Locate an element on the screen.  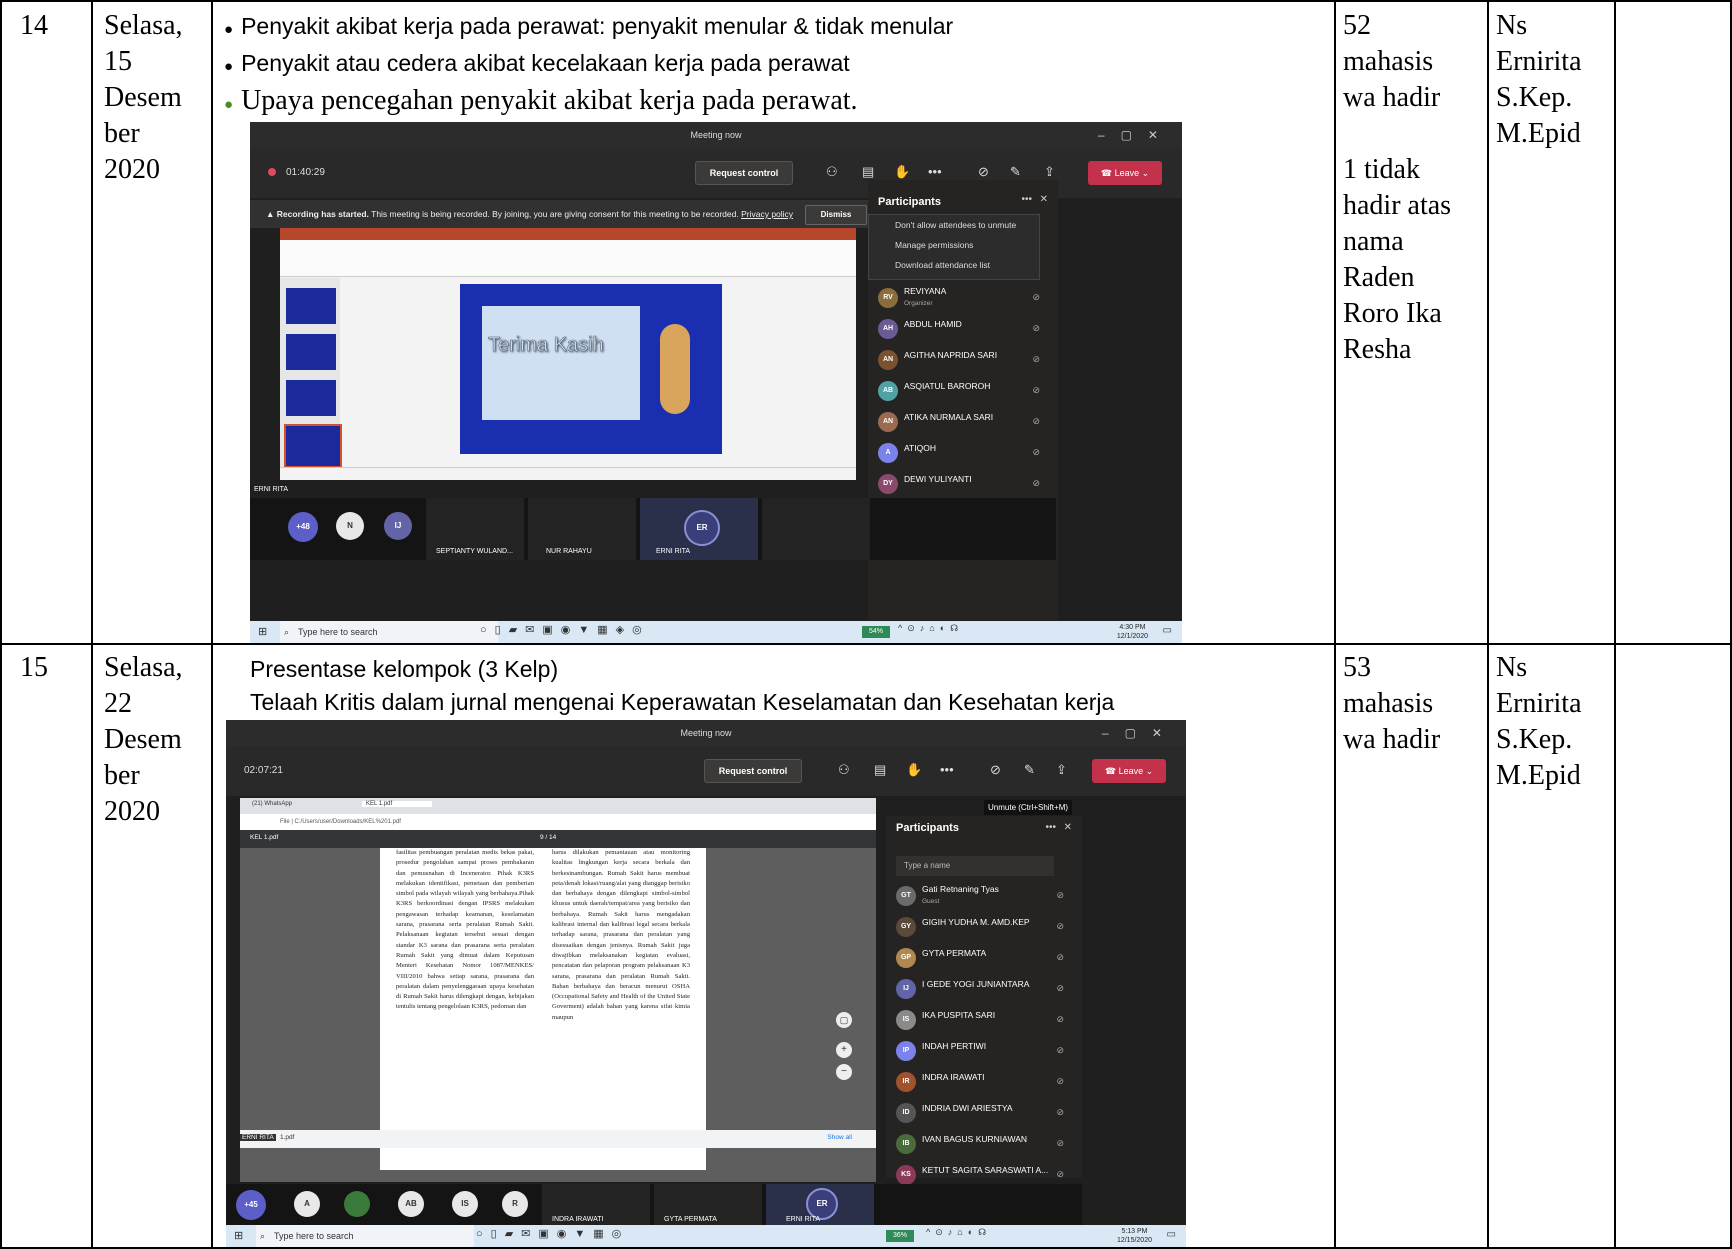
participant-row: ID INDRIA DWI ARIESTYA ⊘ is located at coordinates (984, 1114).